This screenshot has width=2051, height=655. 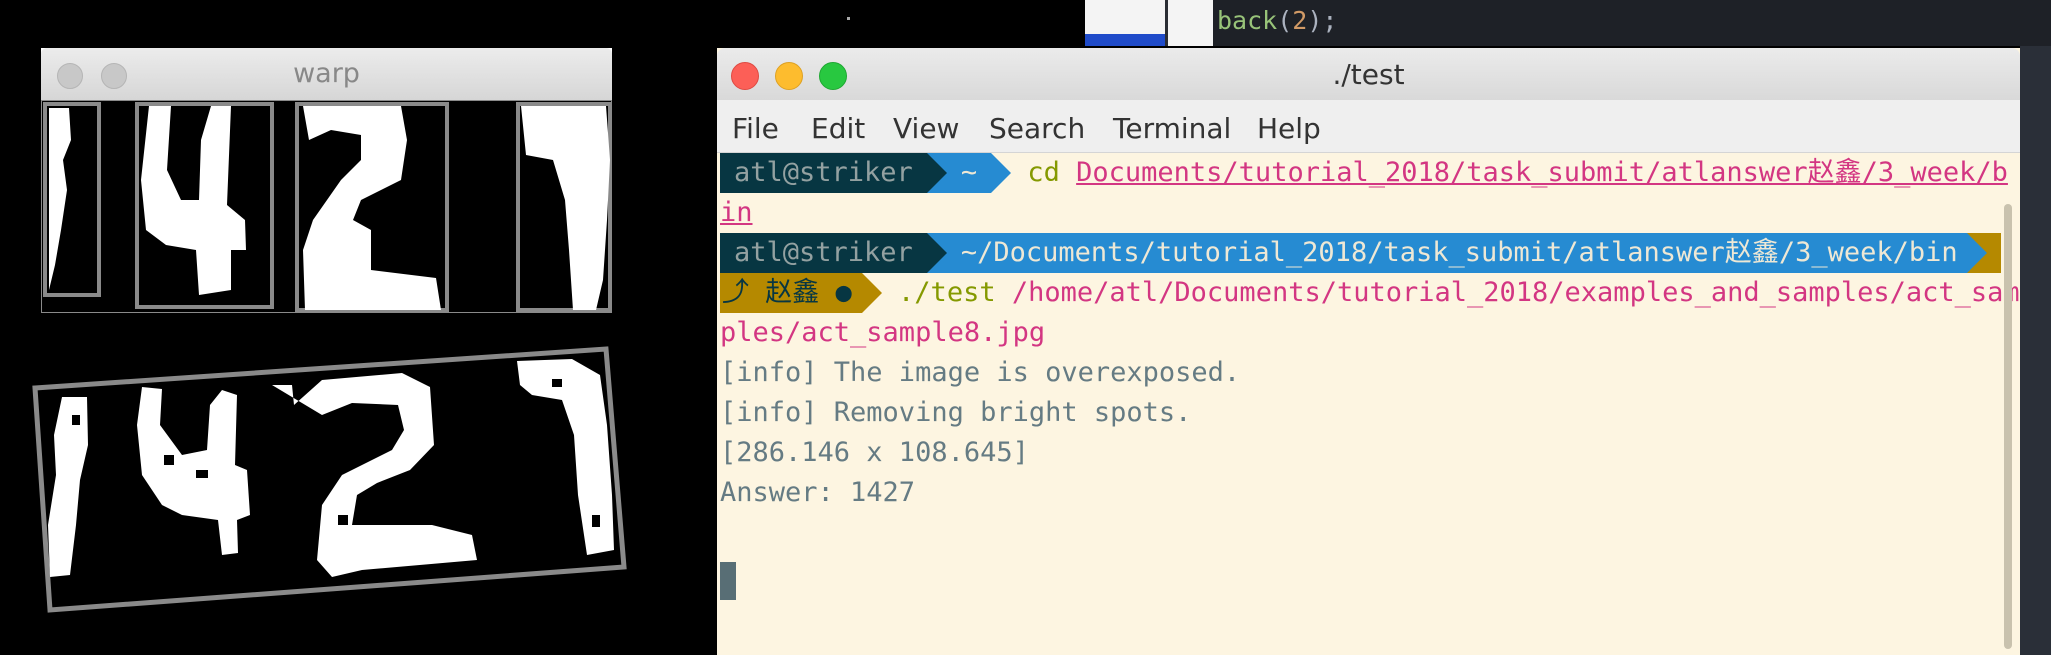 I want to click on terminal-scrollbar, so click(x=2008, y=426).